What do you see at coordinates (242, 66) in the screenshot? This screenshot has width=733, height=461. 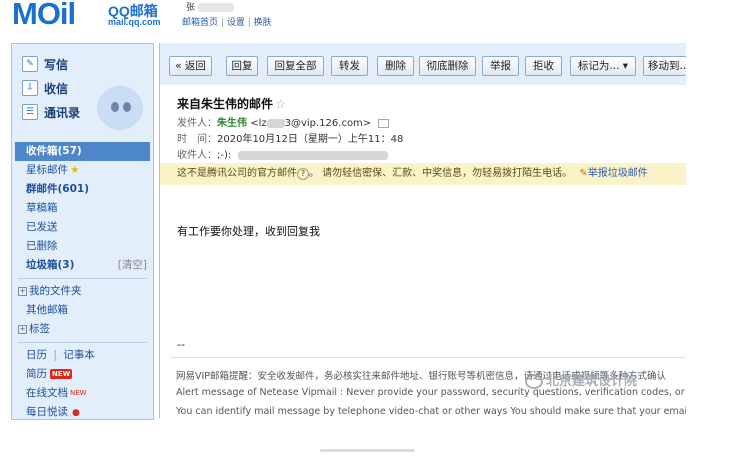 I see `reply-button: 回复` at bounding box center [242, 66].